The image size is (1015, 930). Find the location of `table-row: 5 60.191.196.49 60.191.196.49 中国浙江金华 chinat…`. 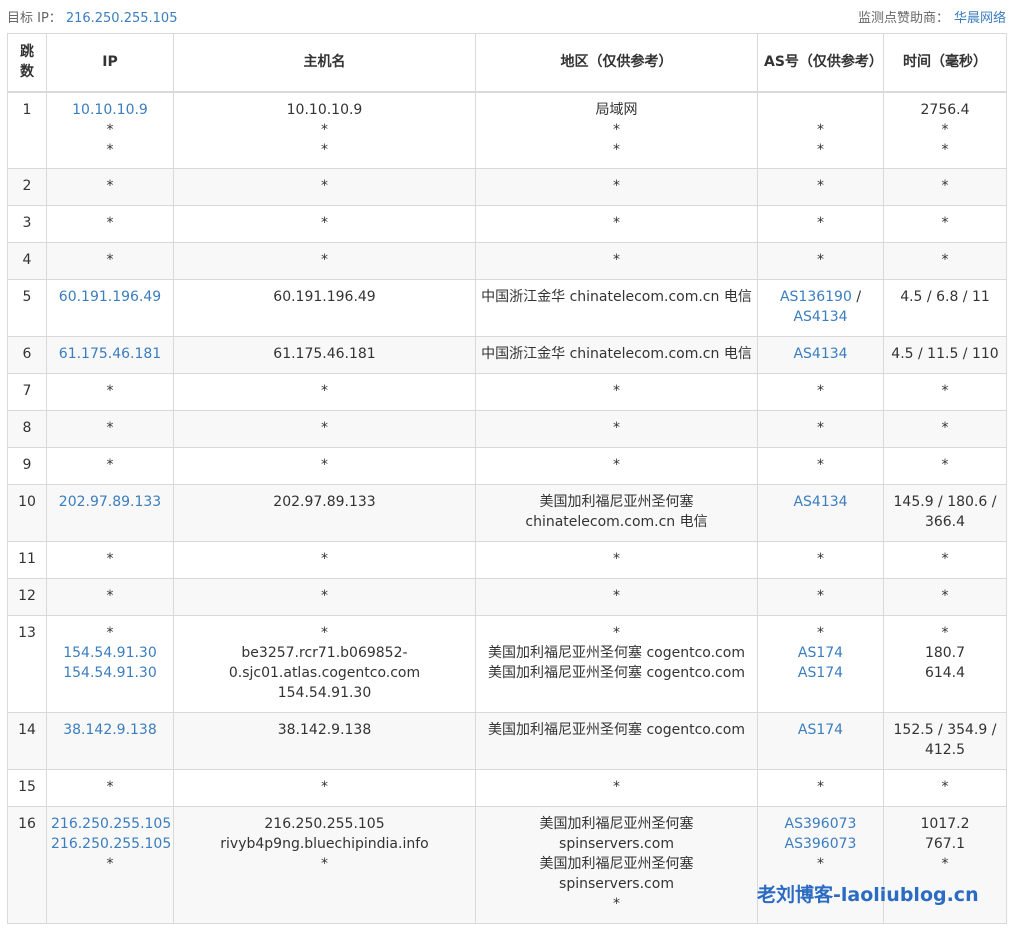

table-row: 5 60.191.196.49 60.191.196.49 中国浙江金华 chinat… is located at coordinates (507, 308).